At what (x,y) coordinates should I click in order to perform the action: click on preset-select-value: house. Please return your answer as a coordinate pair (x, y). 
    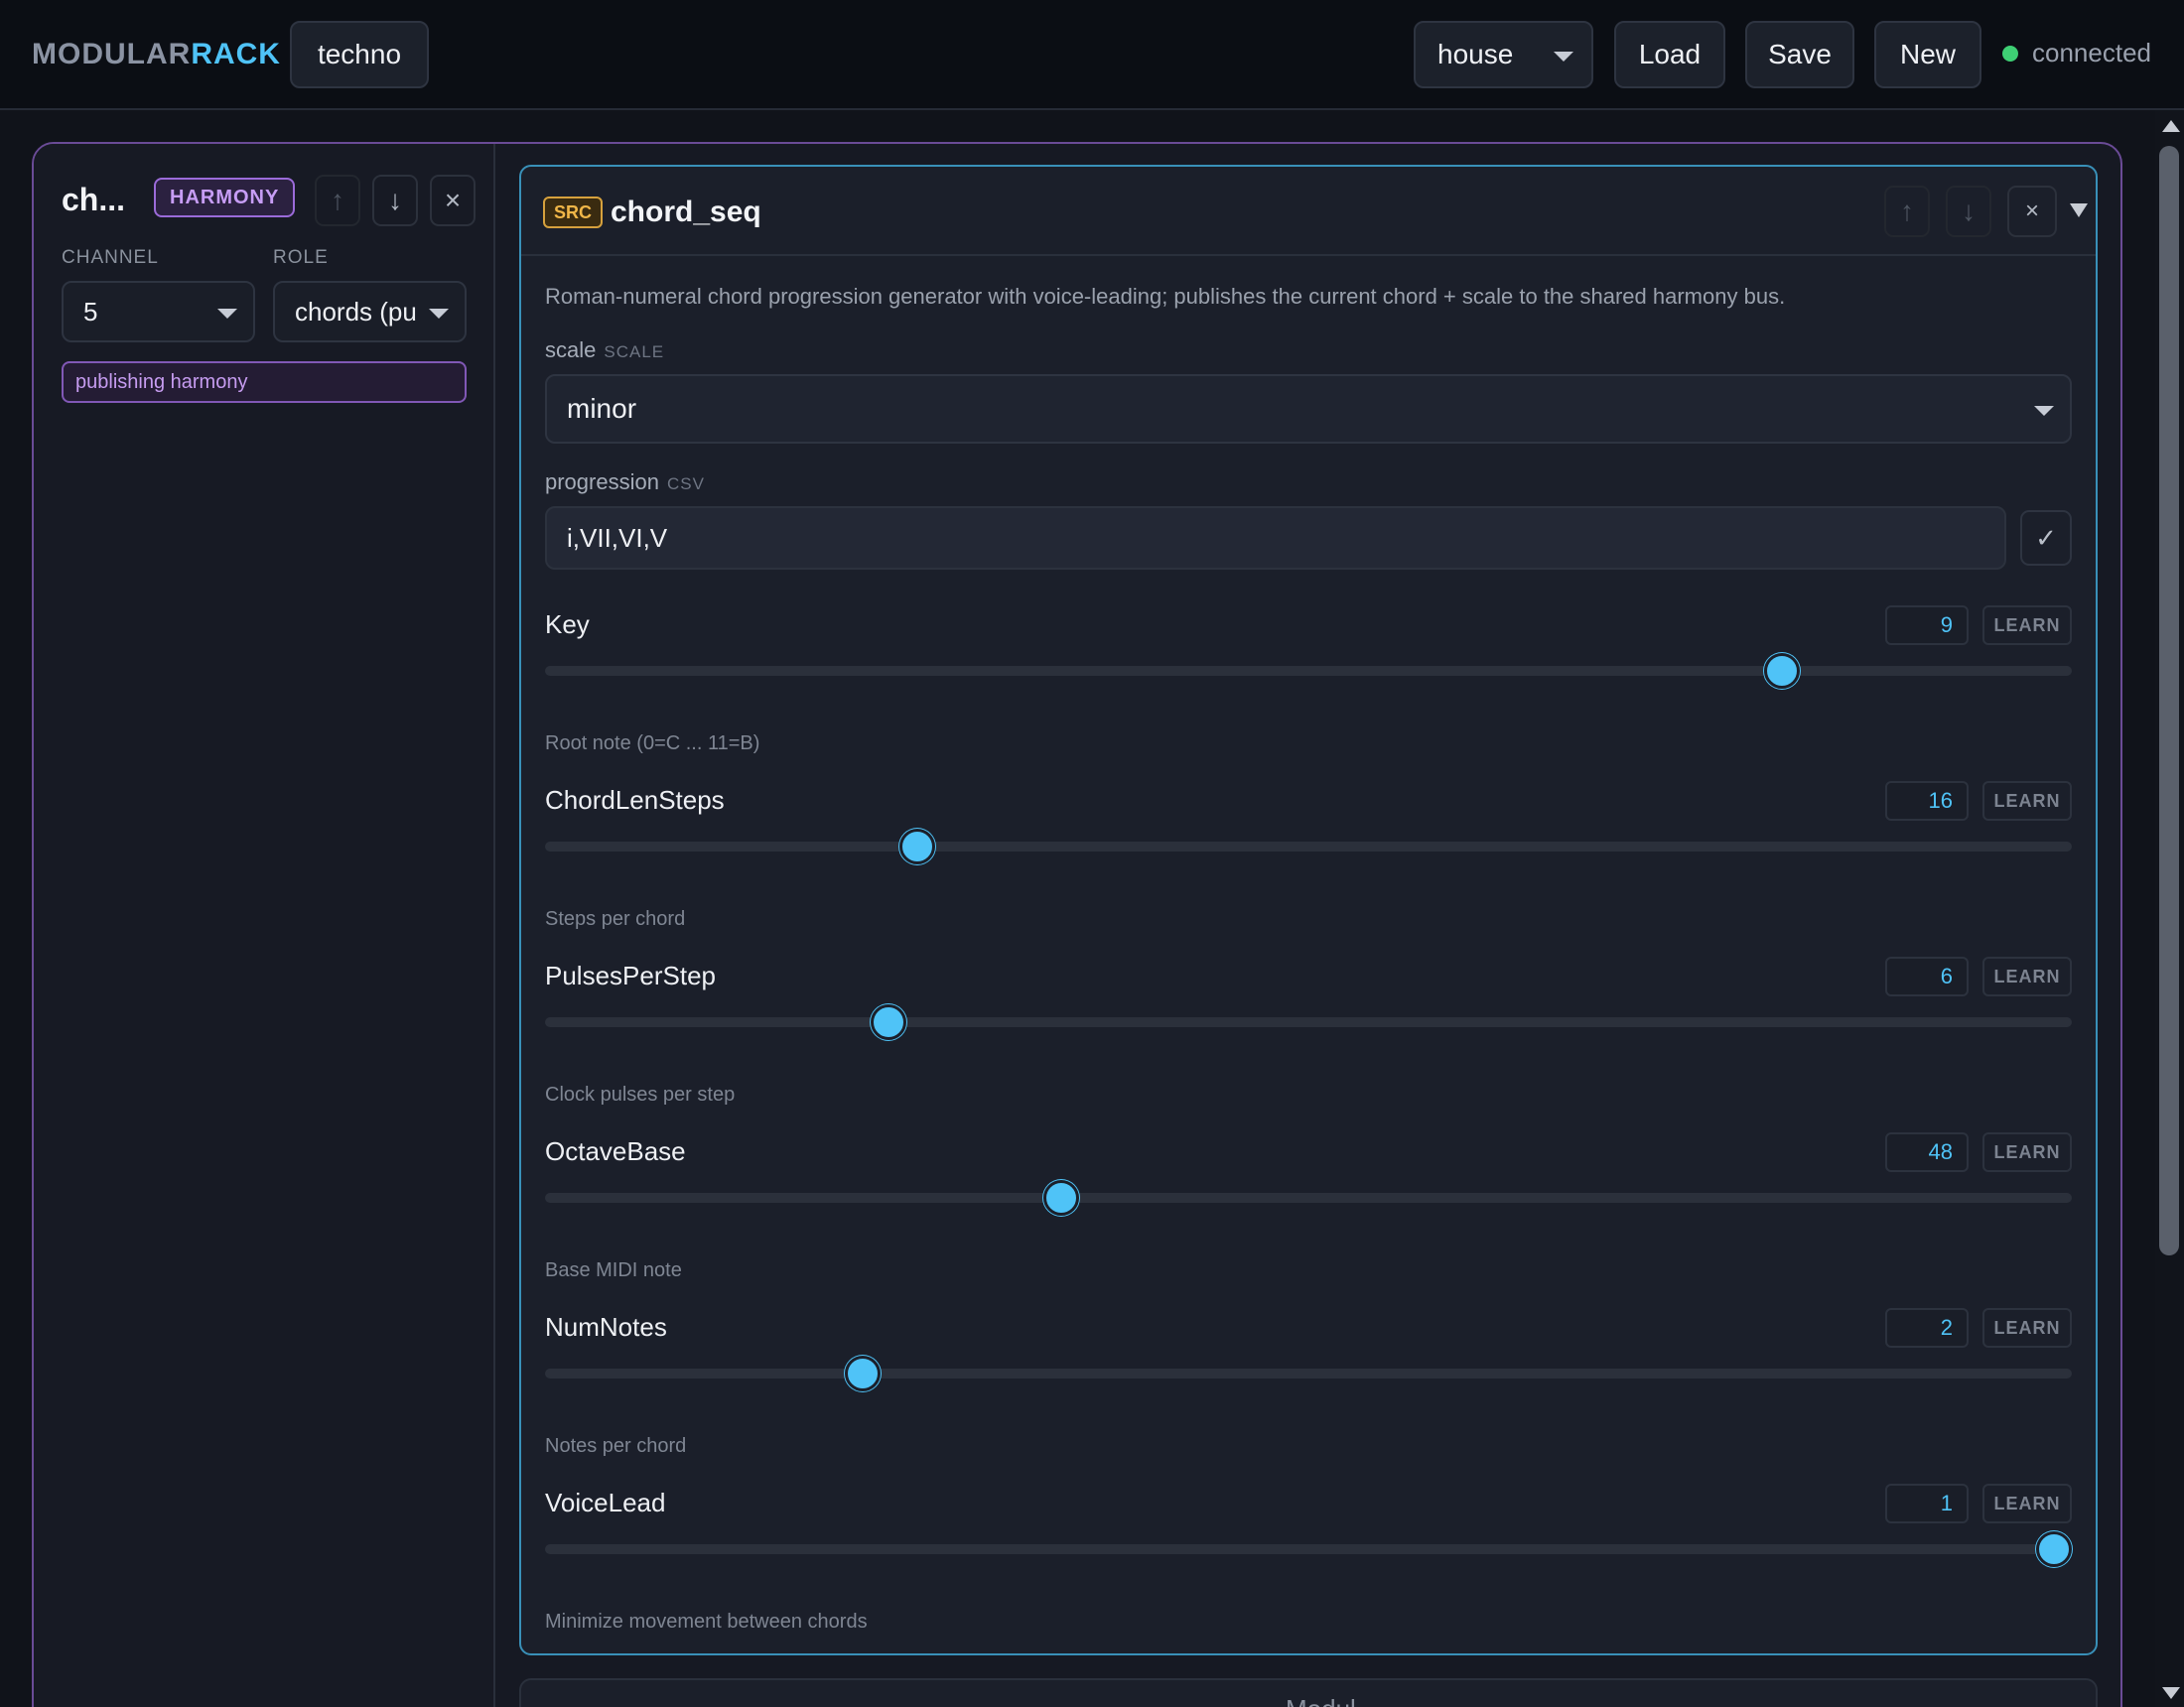
    Looking at the image, I should click on (1475, 54).